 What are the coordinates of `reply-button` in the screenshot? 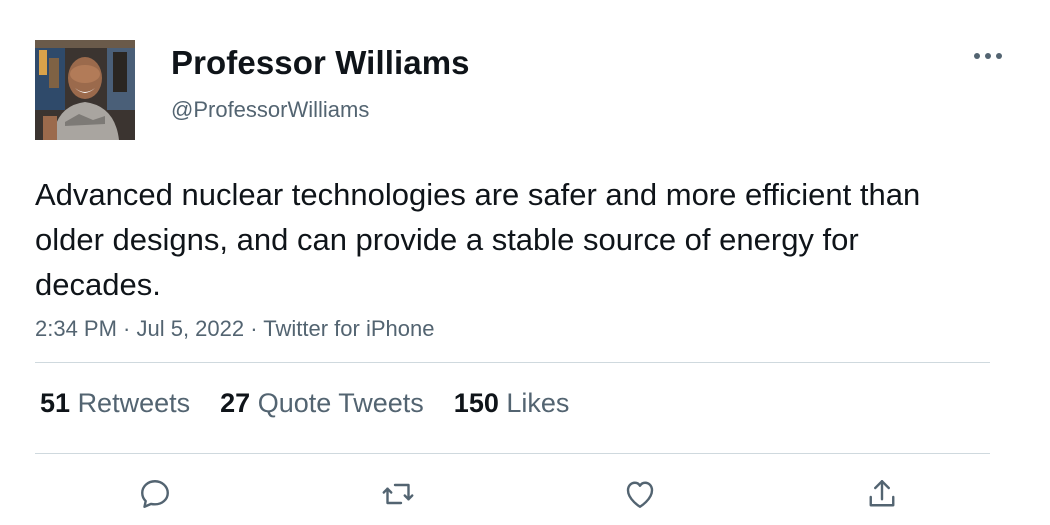 It's located at (155, 494).